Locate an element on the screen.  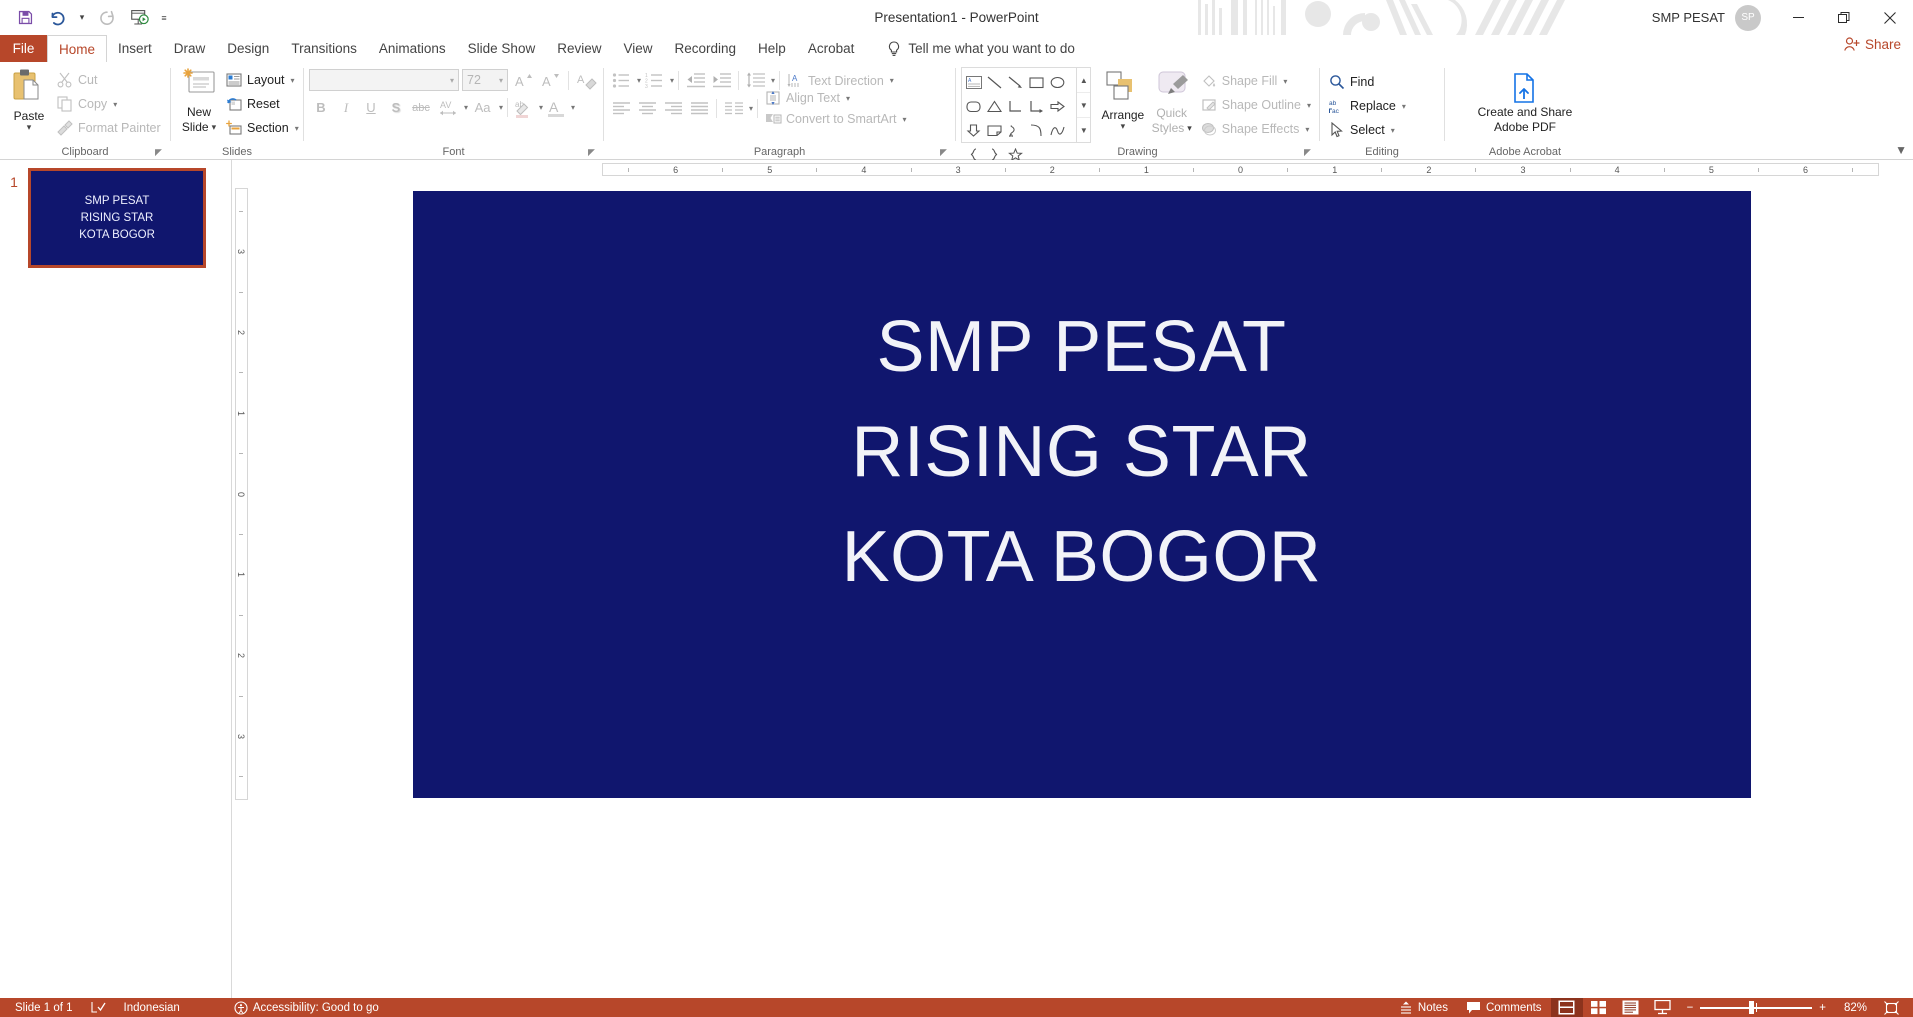
tab-transitions: Transitions is located at coordinates (324, 48).